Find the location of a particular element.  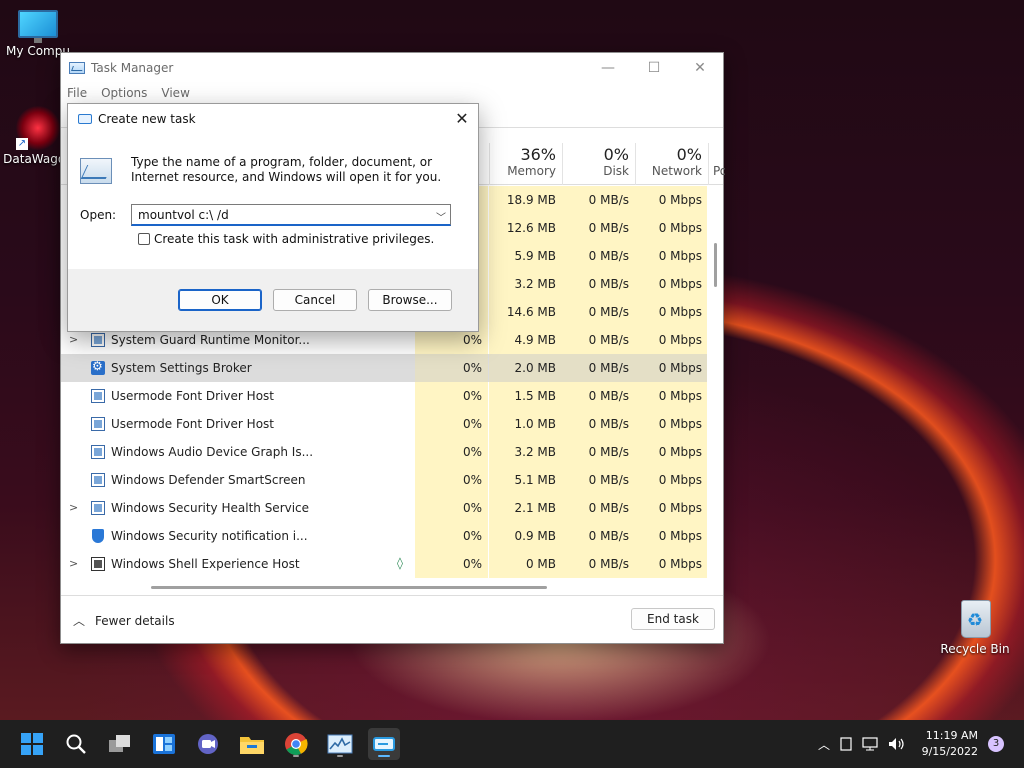

column-header-power: Po is located at coordinates (716, 164).